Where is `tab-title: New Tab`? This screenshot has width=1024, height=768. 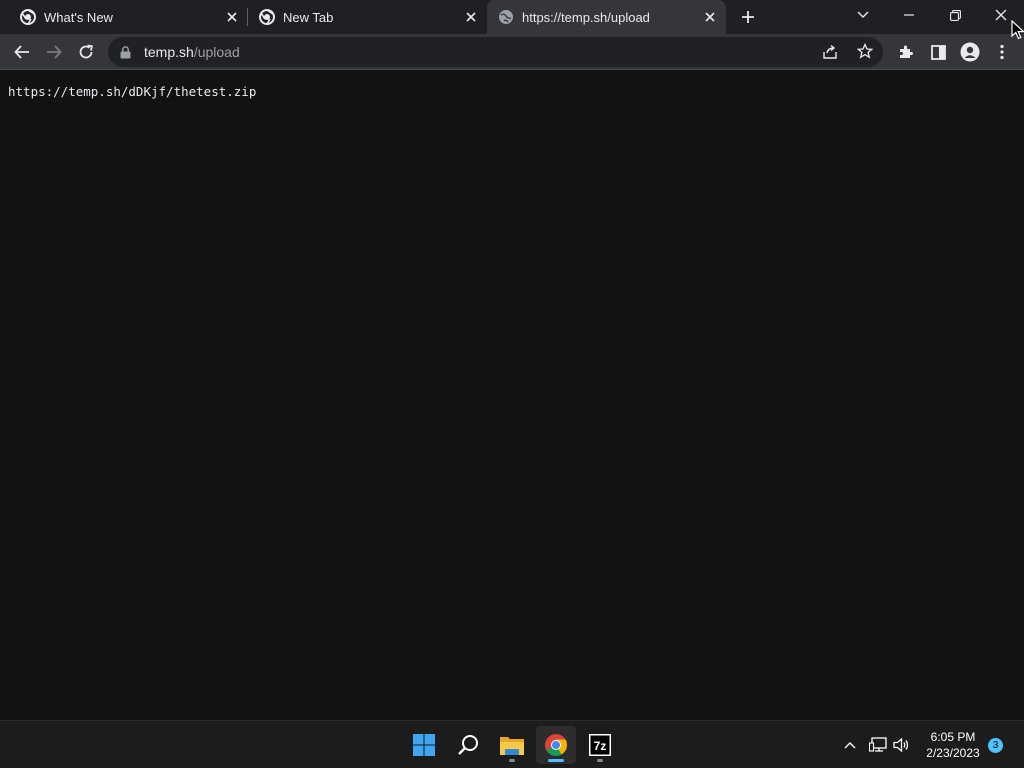 tab-title: New Tab is located at coordinates (308, 17).